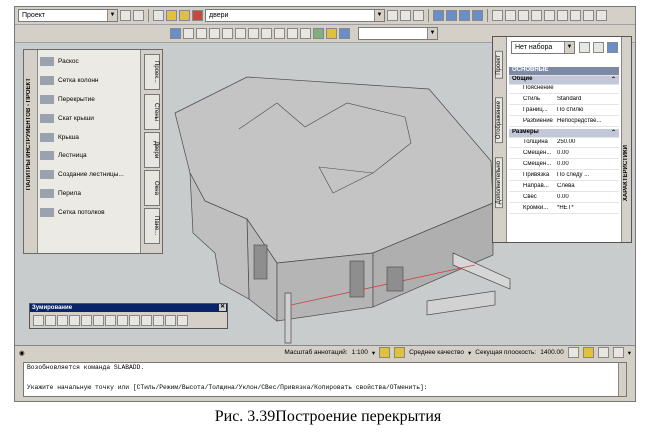  What do you see at coordinates (90, 61) in the screenshot?
I see `tool-palette-item: Раскос` at bounding box center [90, 61].